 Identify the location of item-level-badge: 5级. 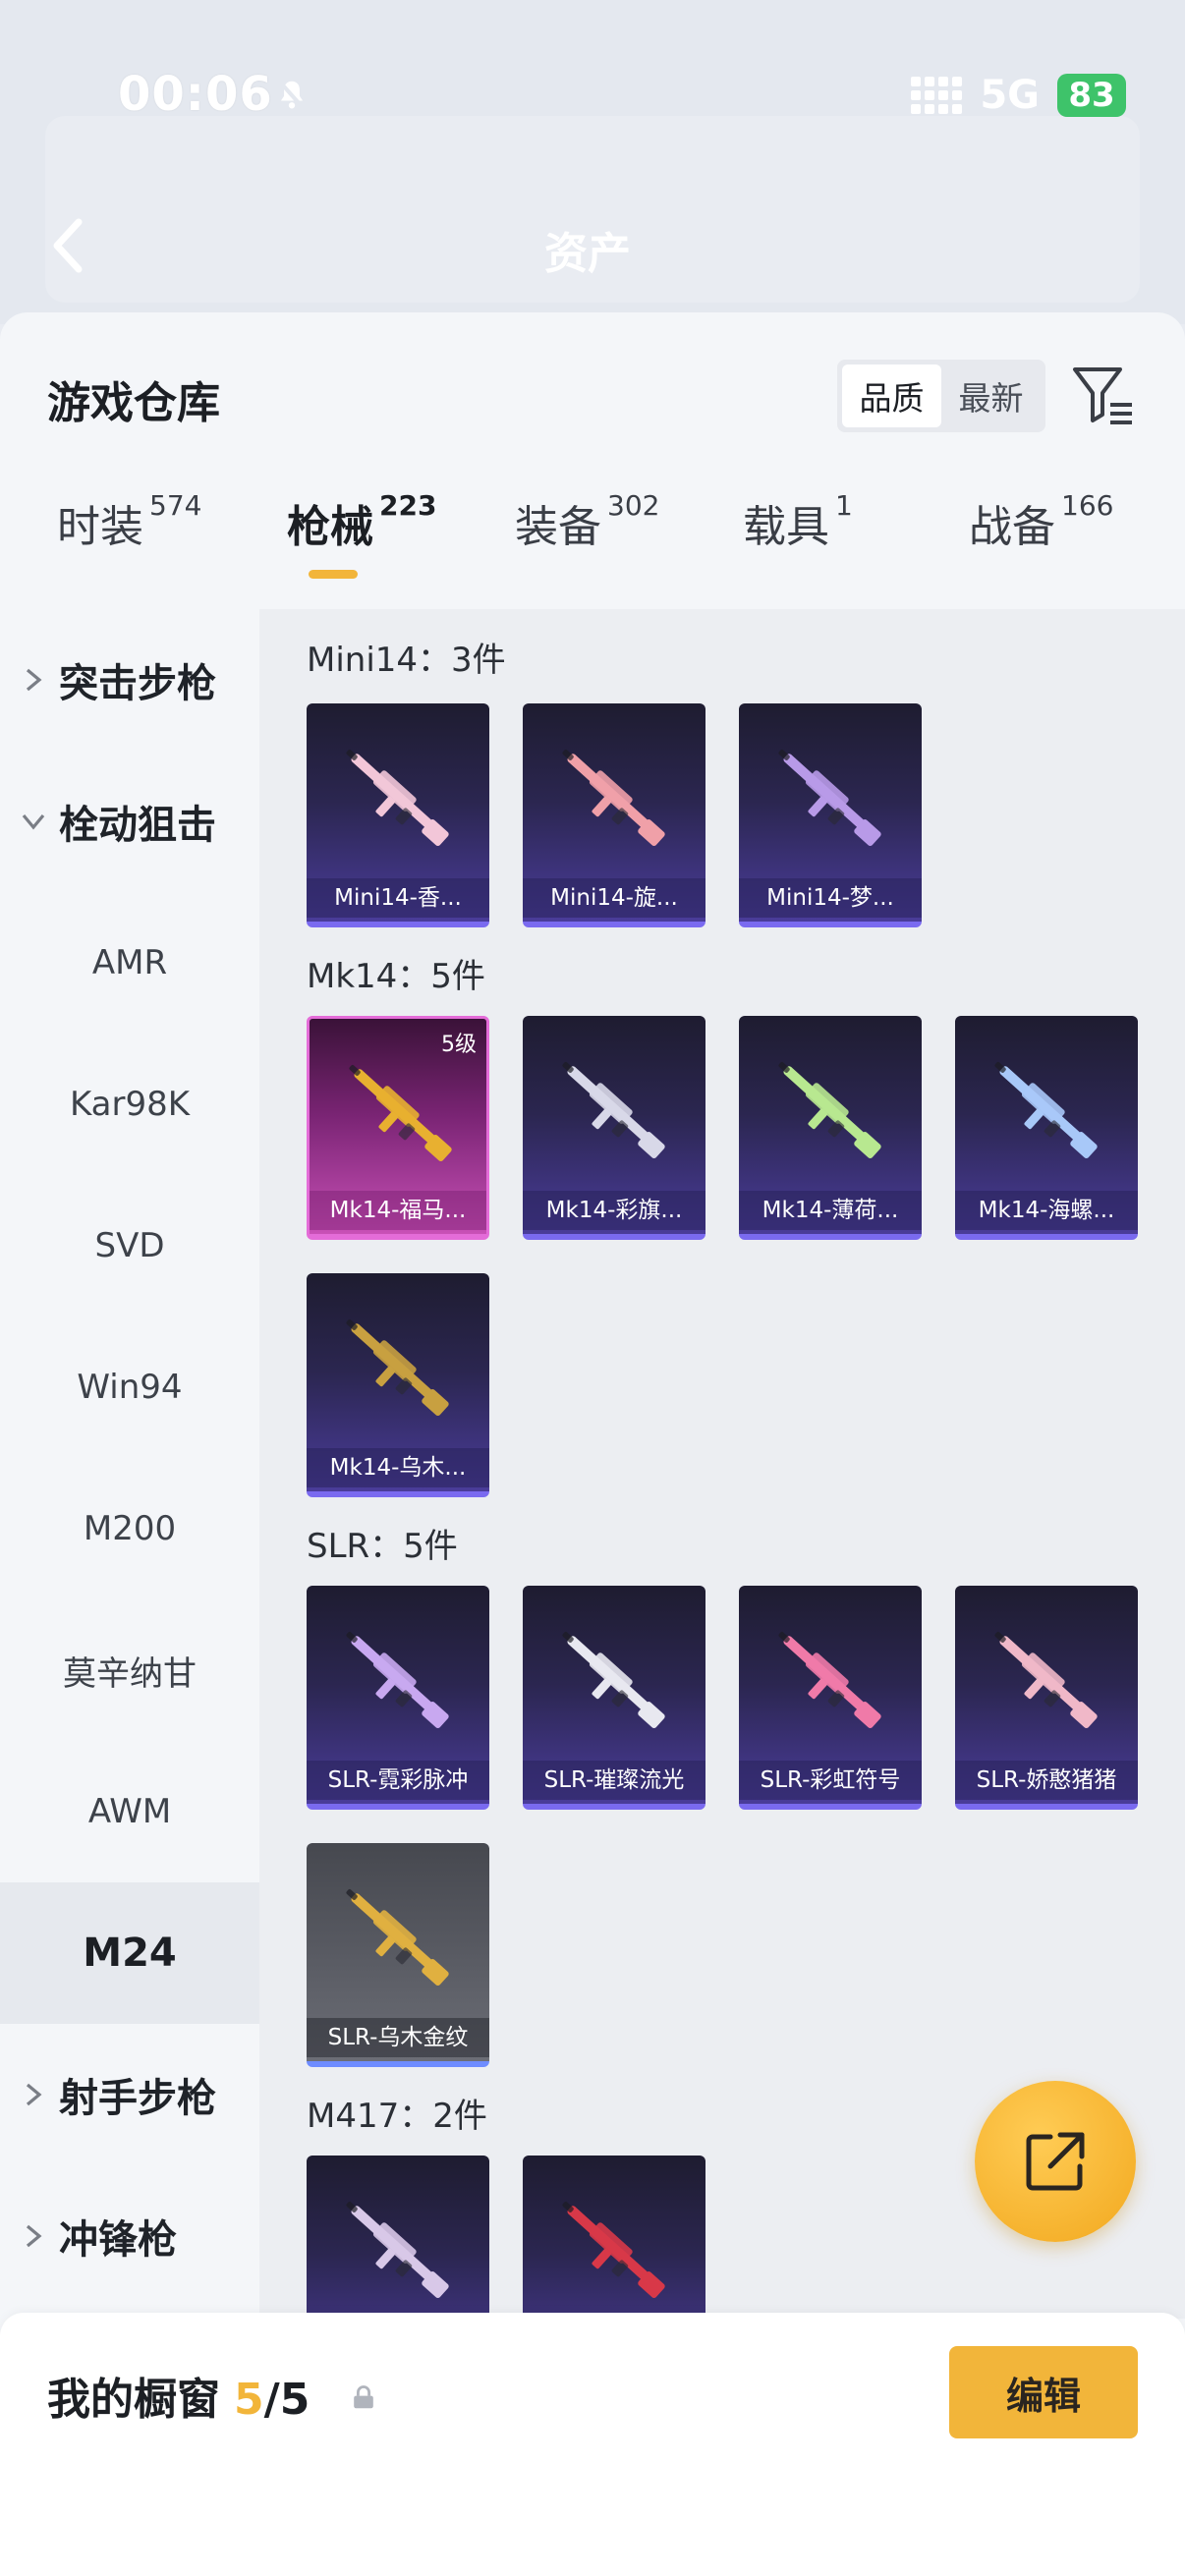
(459, 1045).